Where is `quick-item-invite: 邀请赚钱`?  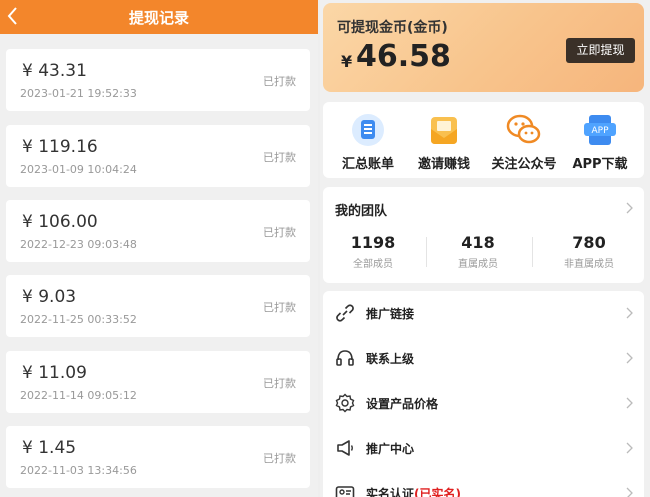 quick-item-invite: 邀请赚钱 is located at coordinates (444, 143).